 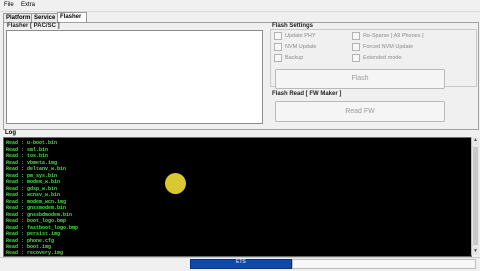 I want to click on forced-nvm-update-check, so click(x=356, y=47).